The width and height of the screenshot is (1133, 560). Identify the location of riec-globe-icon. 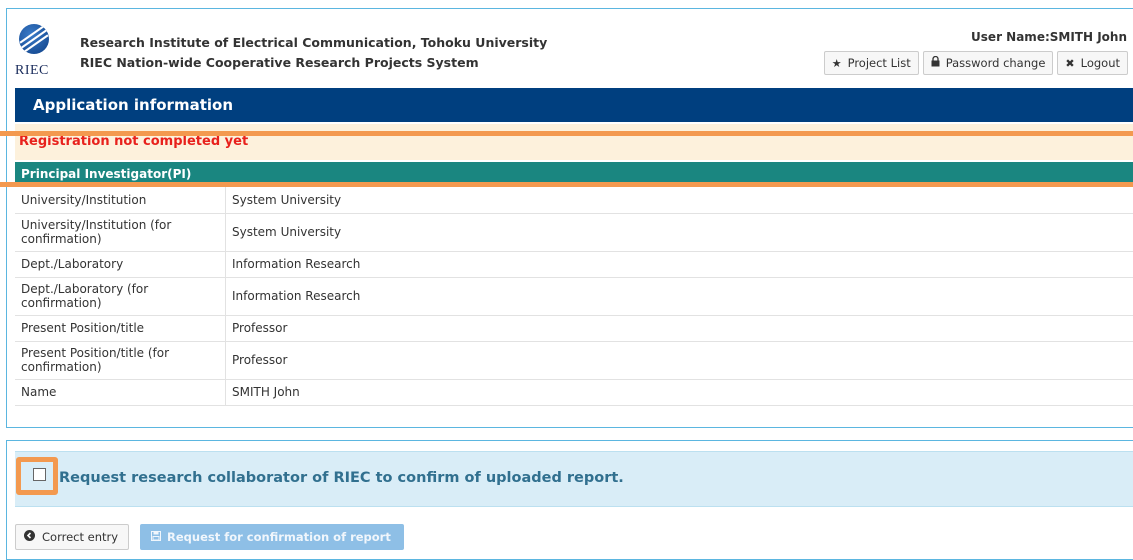
(34, 39).